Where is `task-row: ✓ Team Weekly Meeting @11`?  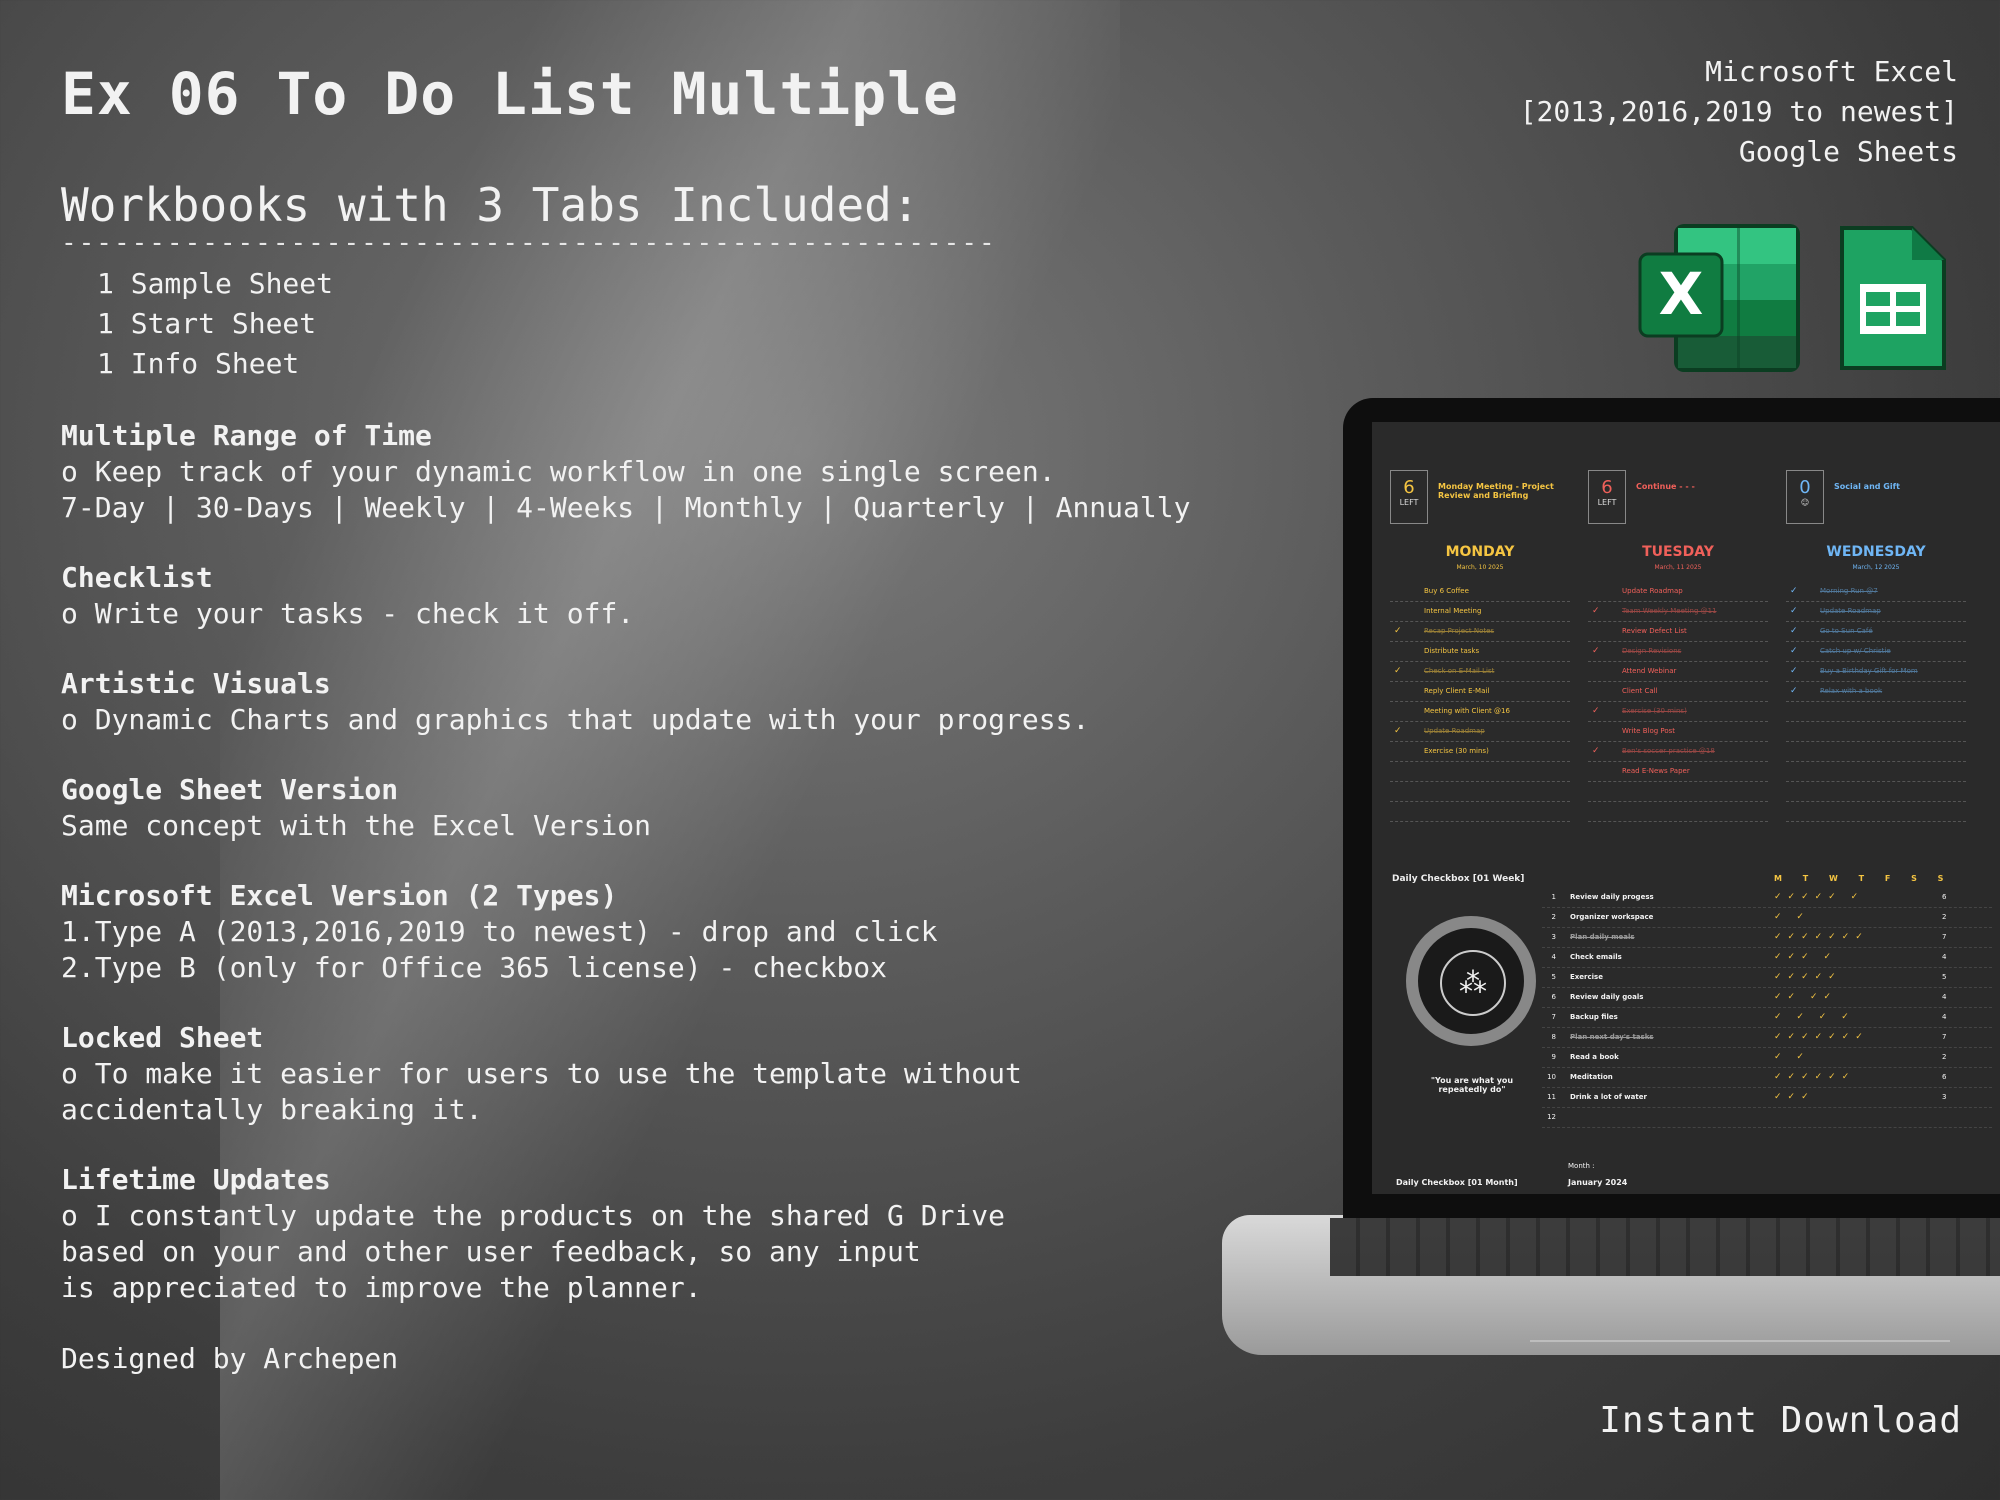
task-row: ✓ Team Weekly Meeting @11 is located at coordinates (1678, 612).